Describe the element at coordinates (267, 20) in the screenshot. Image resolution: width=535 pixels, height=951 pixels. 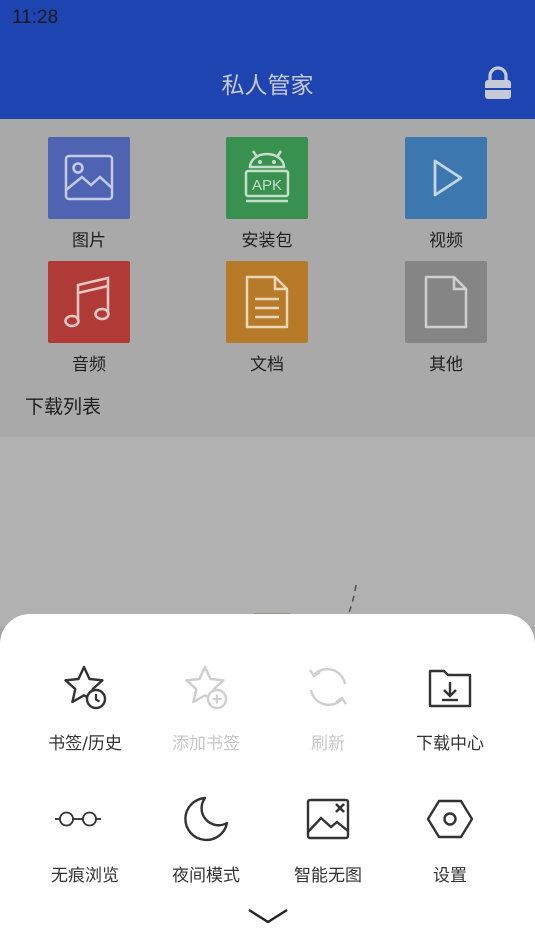
I see `status-bar: 11:28` at that location.